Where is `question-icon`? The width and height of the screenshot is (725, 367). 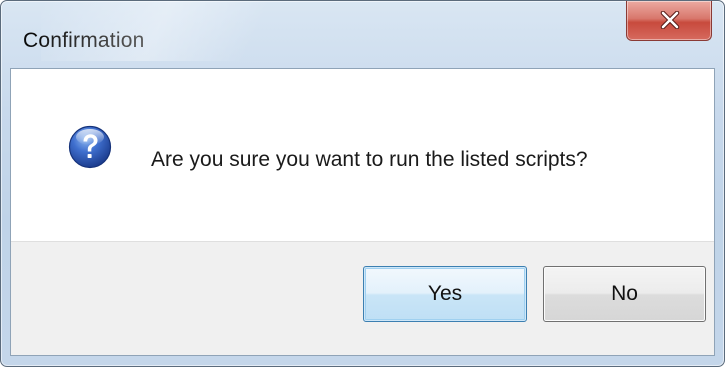
question-icon is located at coordinates (90, 147).